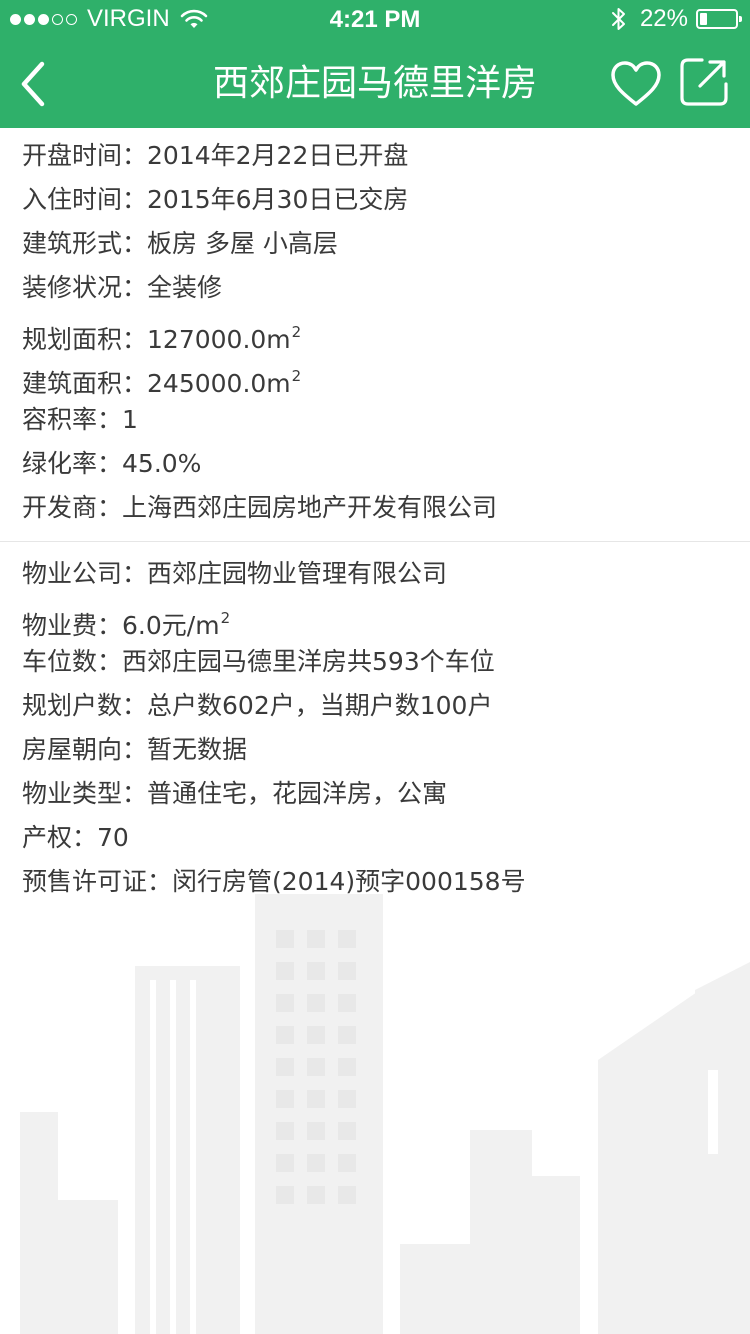 Image resolution: width=750 pixels, height=1334 pixels. Describe the element at coordinates (320, 705) in the screenshot. I see `info-value: 总户数602户，当期户数100户` at that location.